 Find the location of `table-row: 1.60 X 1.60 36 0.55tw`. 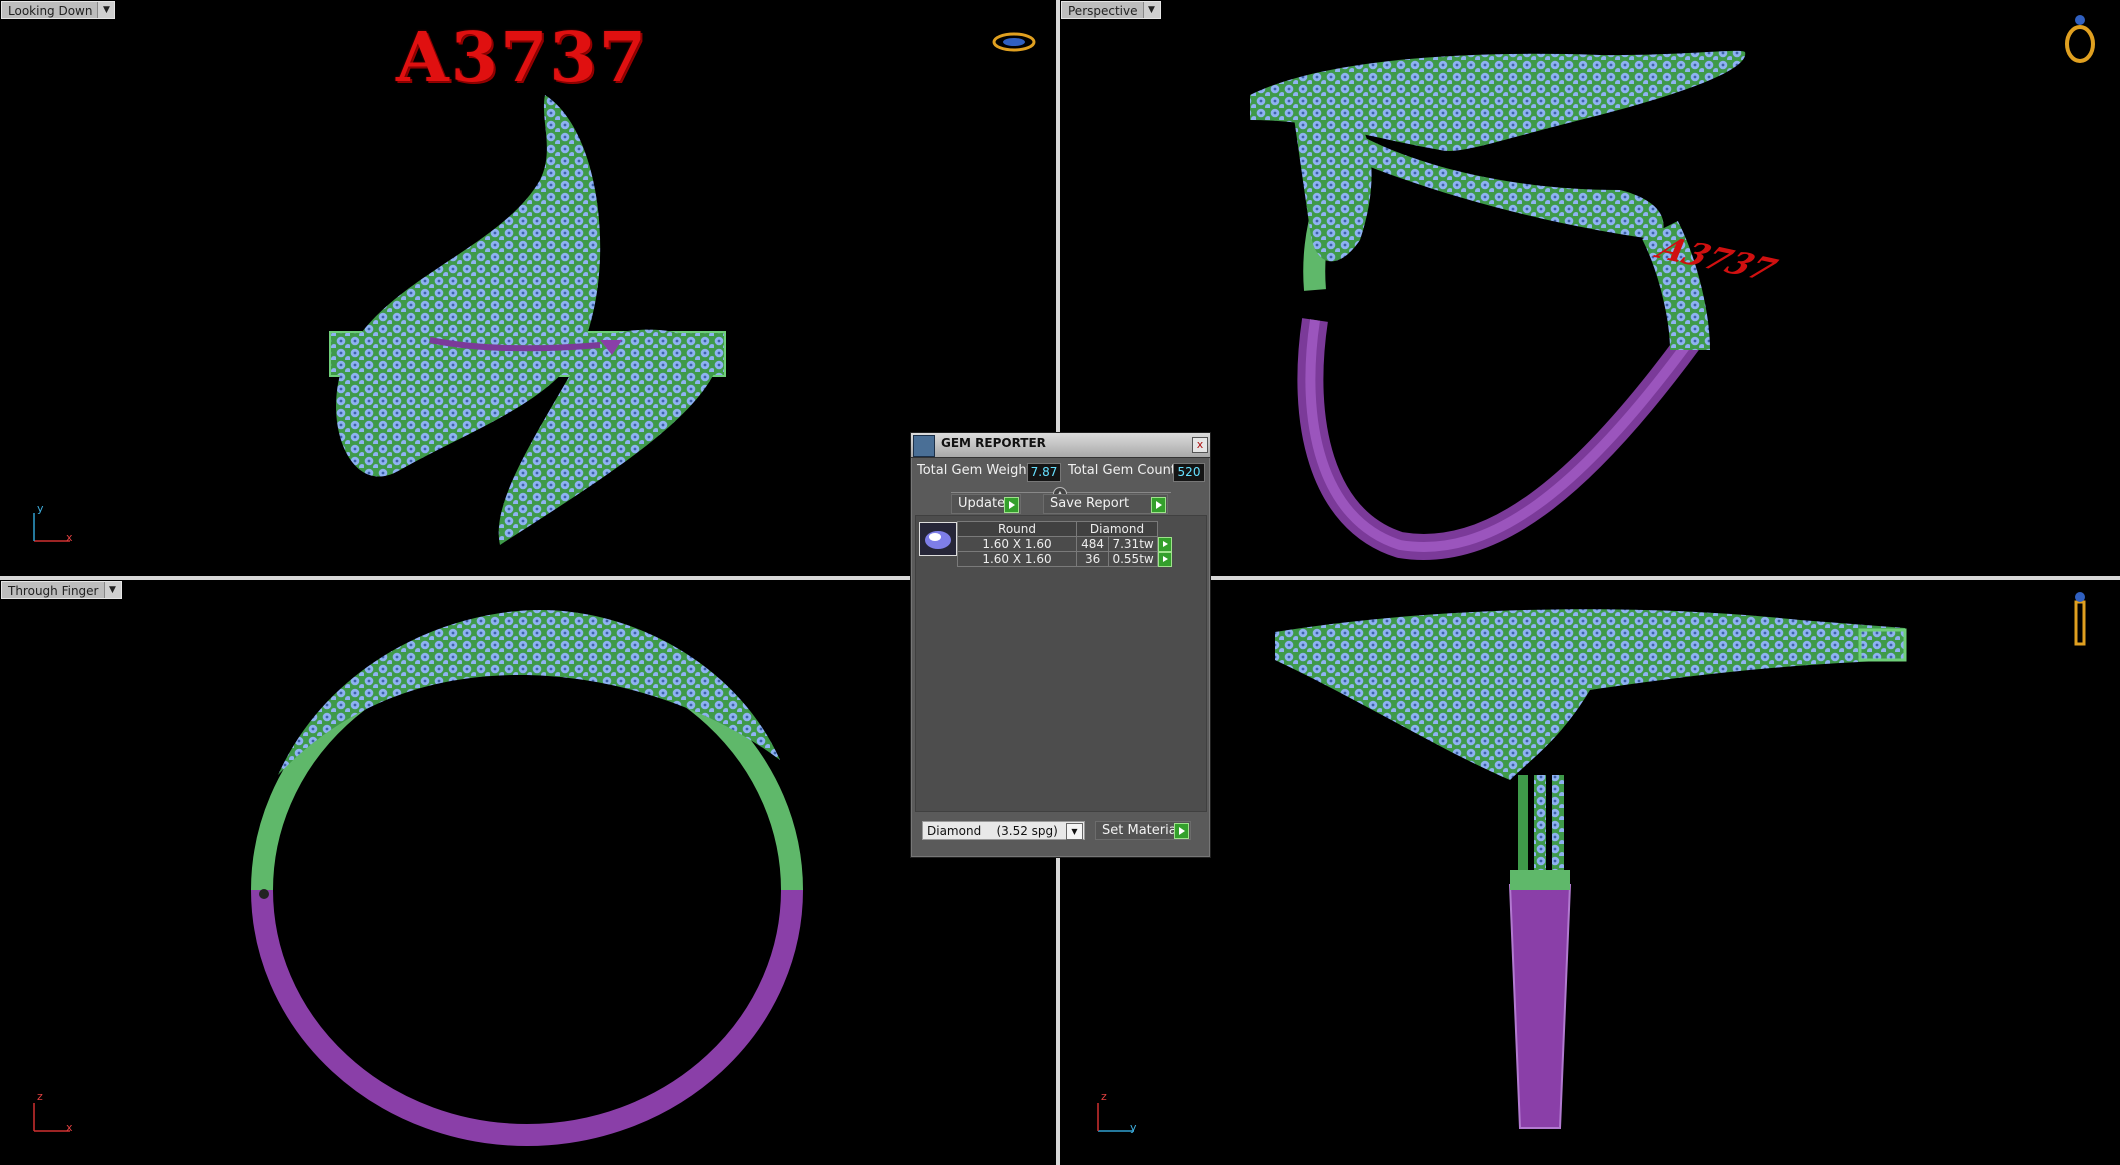

table-row: 1.60 X 1.60 36 0.55tw is located at coordinates (1065, 559).